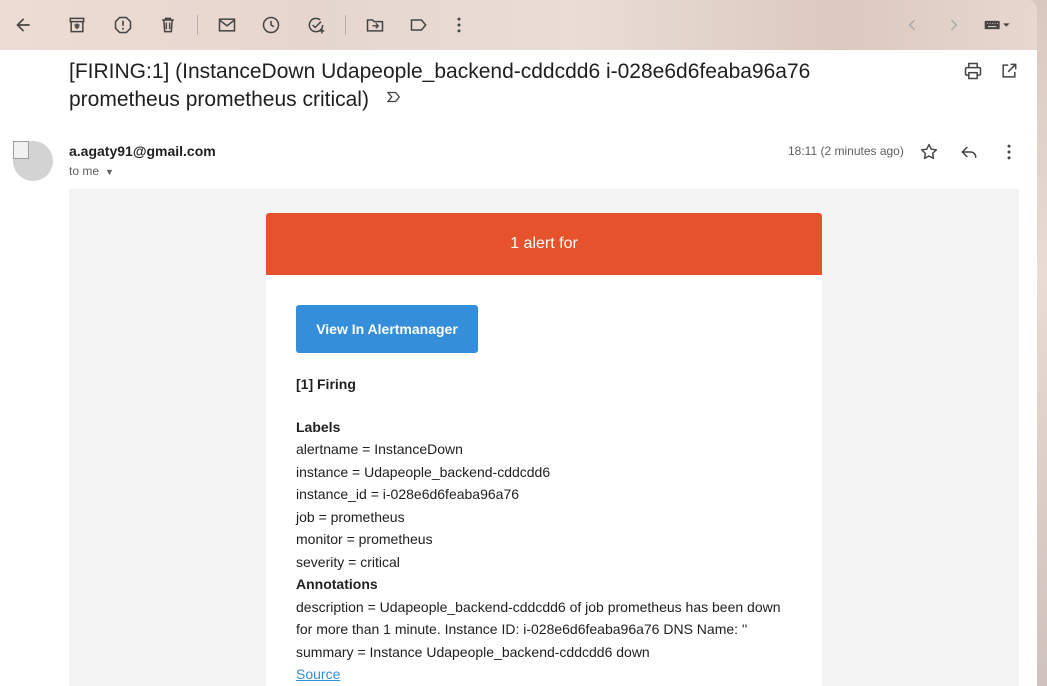  I want to click on label-row: severity = critical, so click(348, 561).